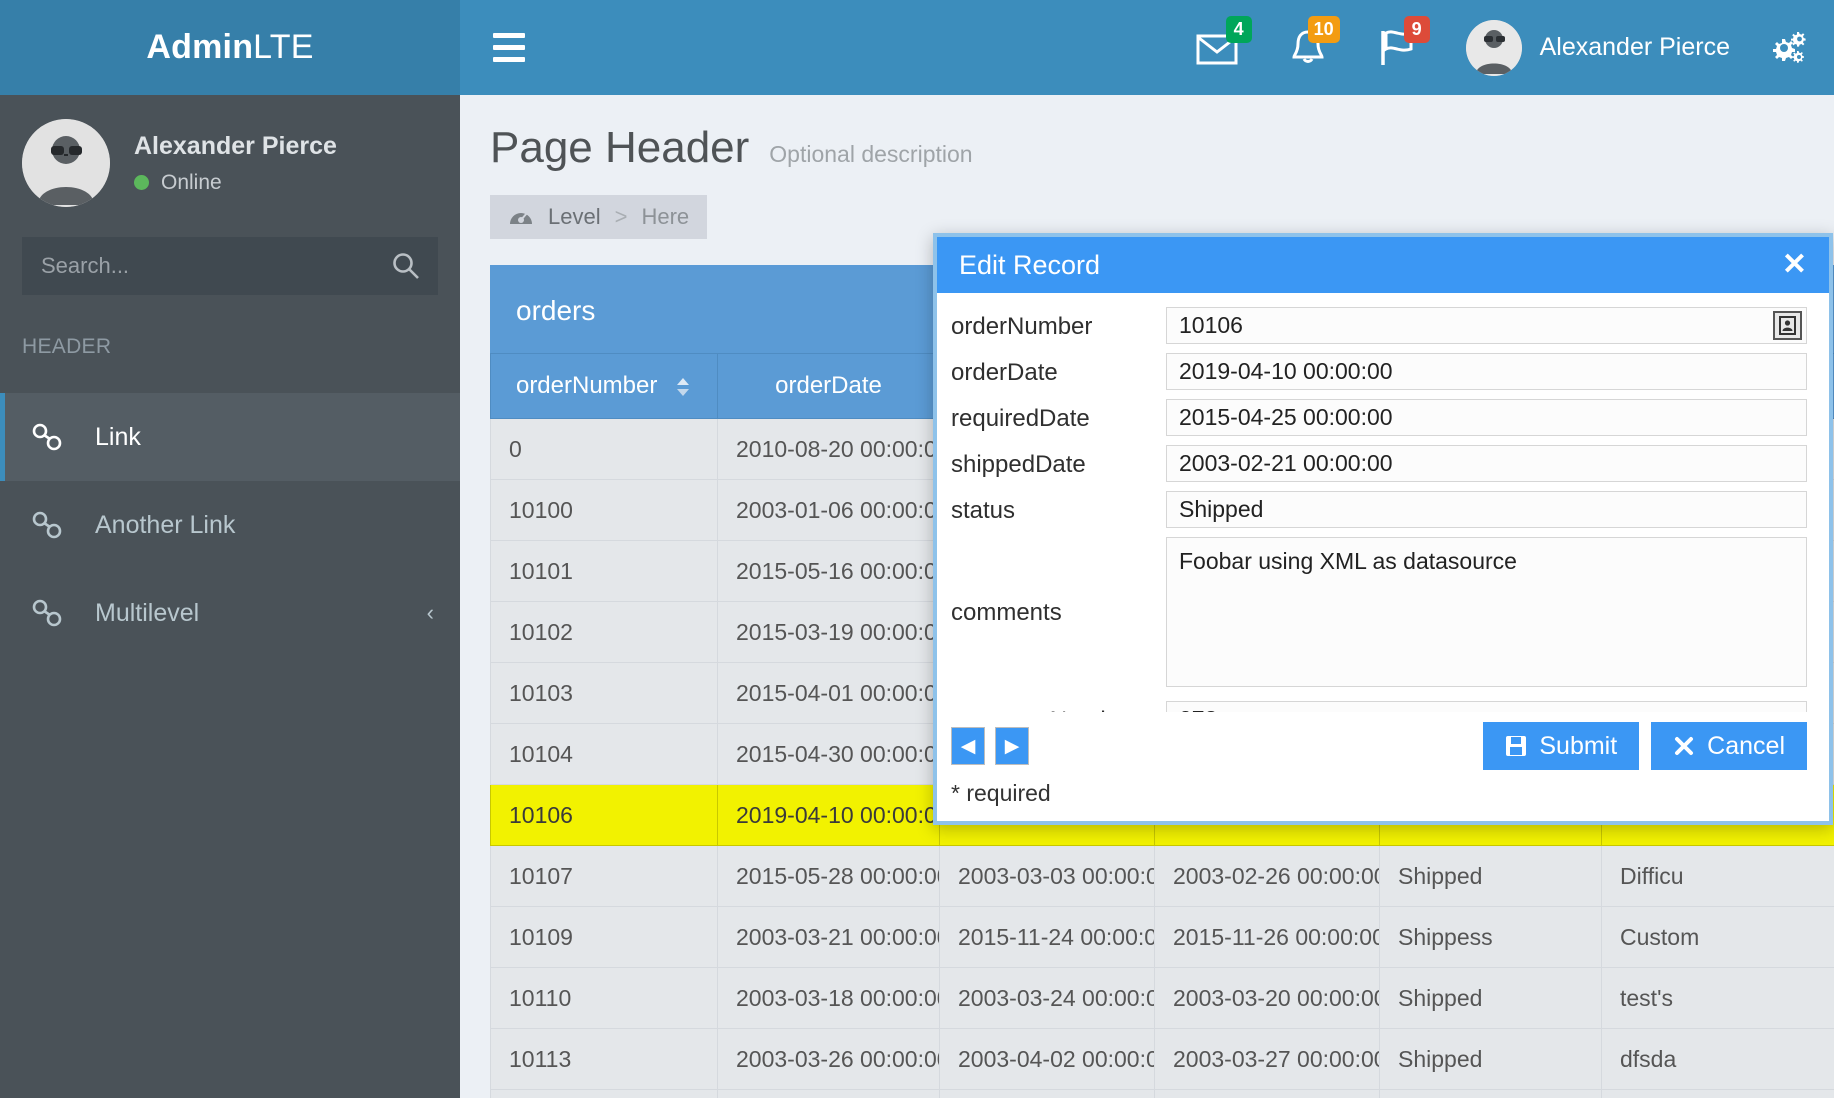 This screenshot has height=1098, width=1834. What do you see at coordinates (230, 613) in the screenshot?
I see `sidebar-item-multilevel: Multilevel ‹` at bounding box center [230, 613].